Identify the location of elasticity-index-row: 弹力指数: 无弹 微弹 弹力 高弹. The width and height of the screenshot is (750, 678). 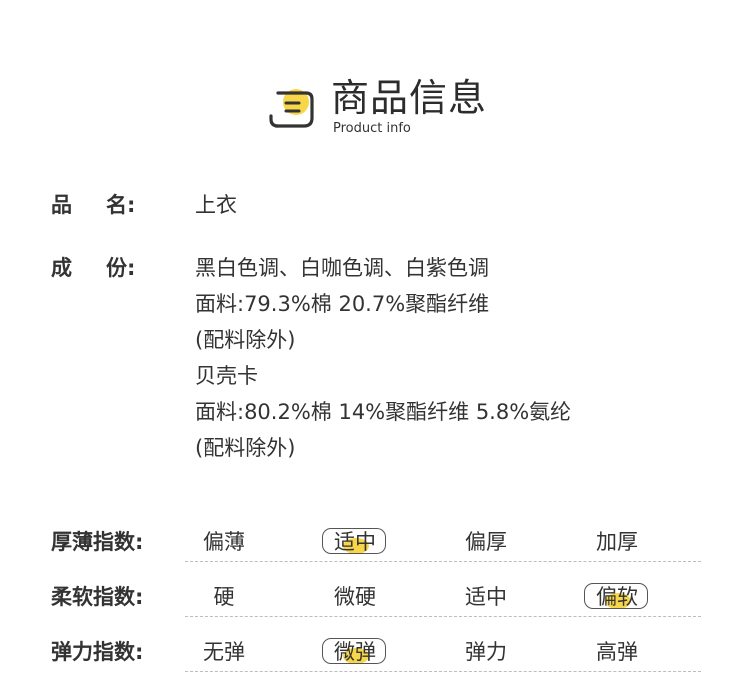
(376, 652).